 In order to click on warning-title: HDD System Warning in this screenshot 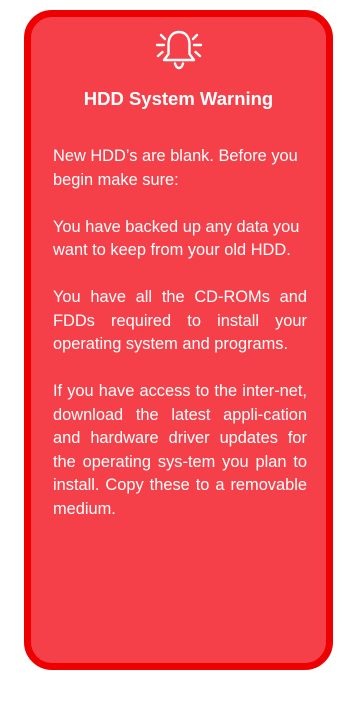, I will do `click(178, 98)`.